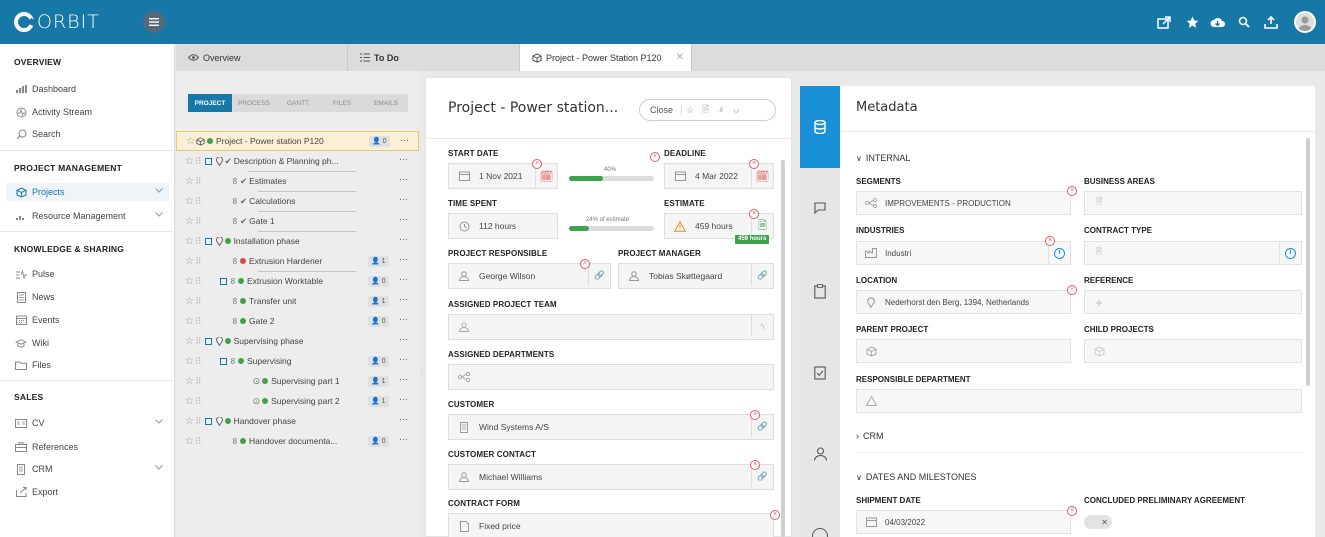 The height and width of the screenshot is (537, 1325). I want to click on cloud-icon, so click(1217, 22).